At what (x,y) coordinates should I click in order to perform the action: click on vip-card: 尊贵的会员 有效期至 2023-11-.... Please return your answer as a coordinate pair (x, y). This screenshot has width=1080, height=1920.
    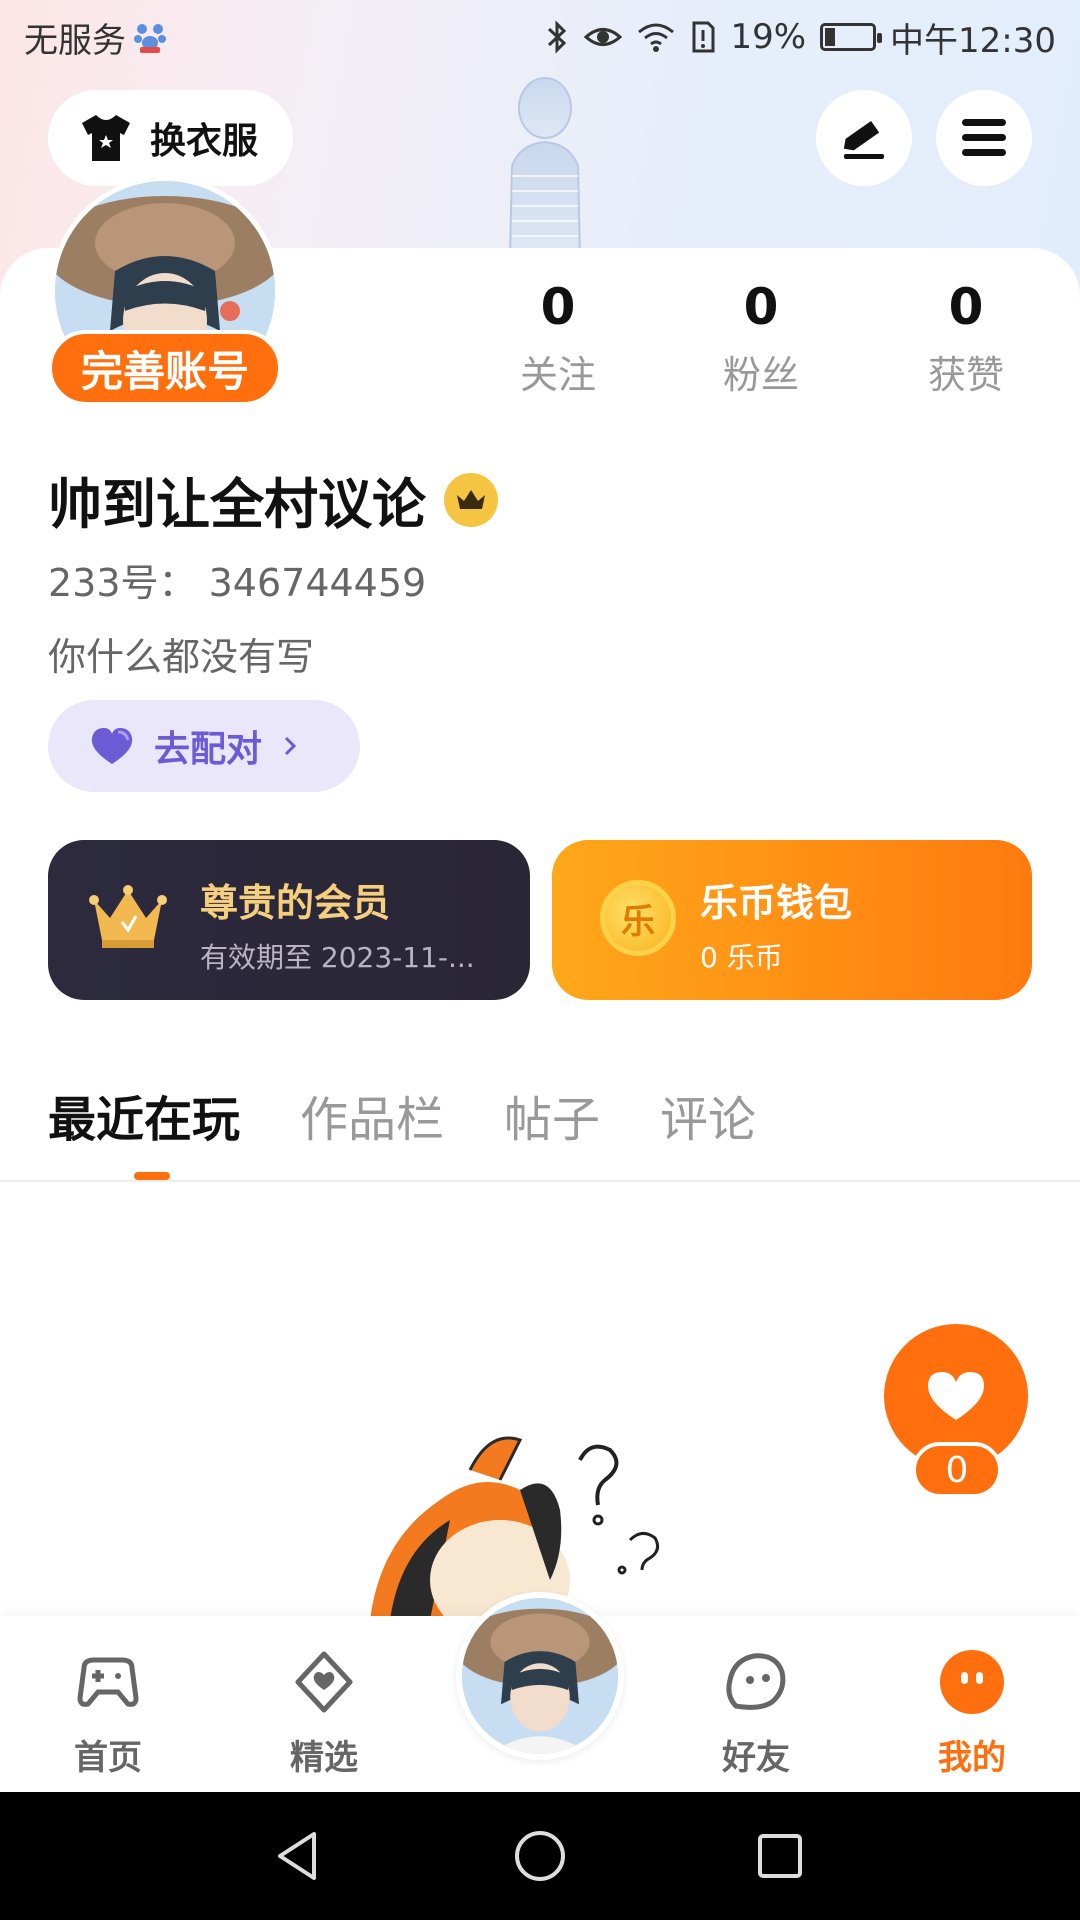
    Looking at the image, I should click on (289, 920).